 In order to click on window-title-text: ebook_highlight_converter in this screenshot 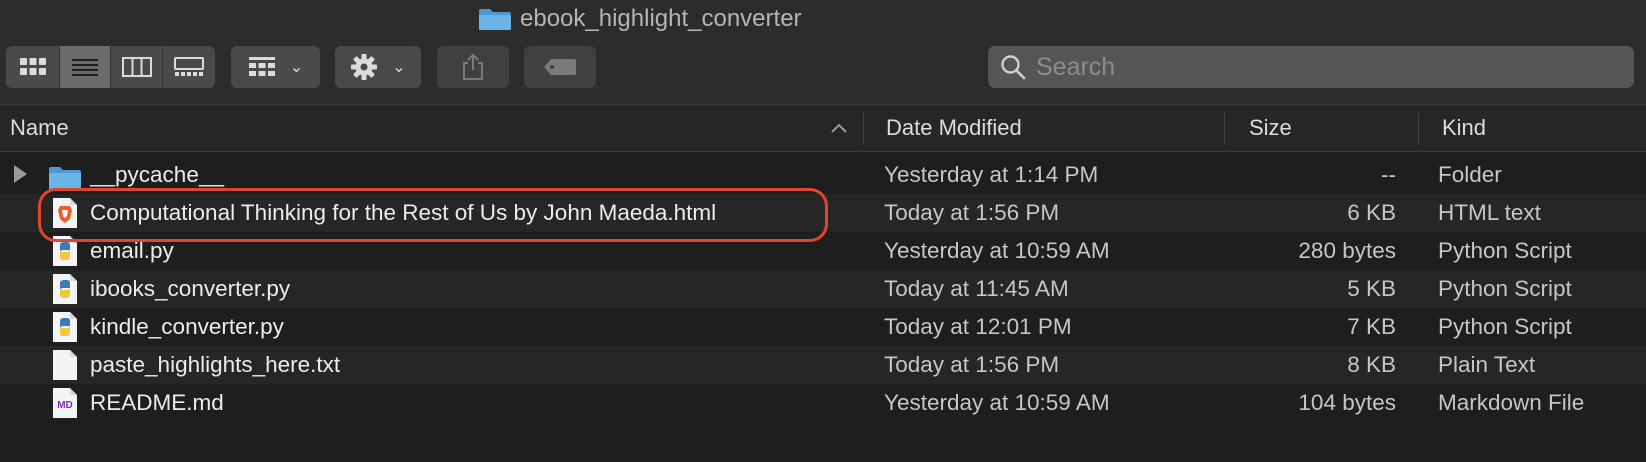, I will do `click(661, 18)`.